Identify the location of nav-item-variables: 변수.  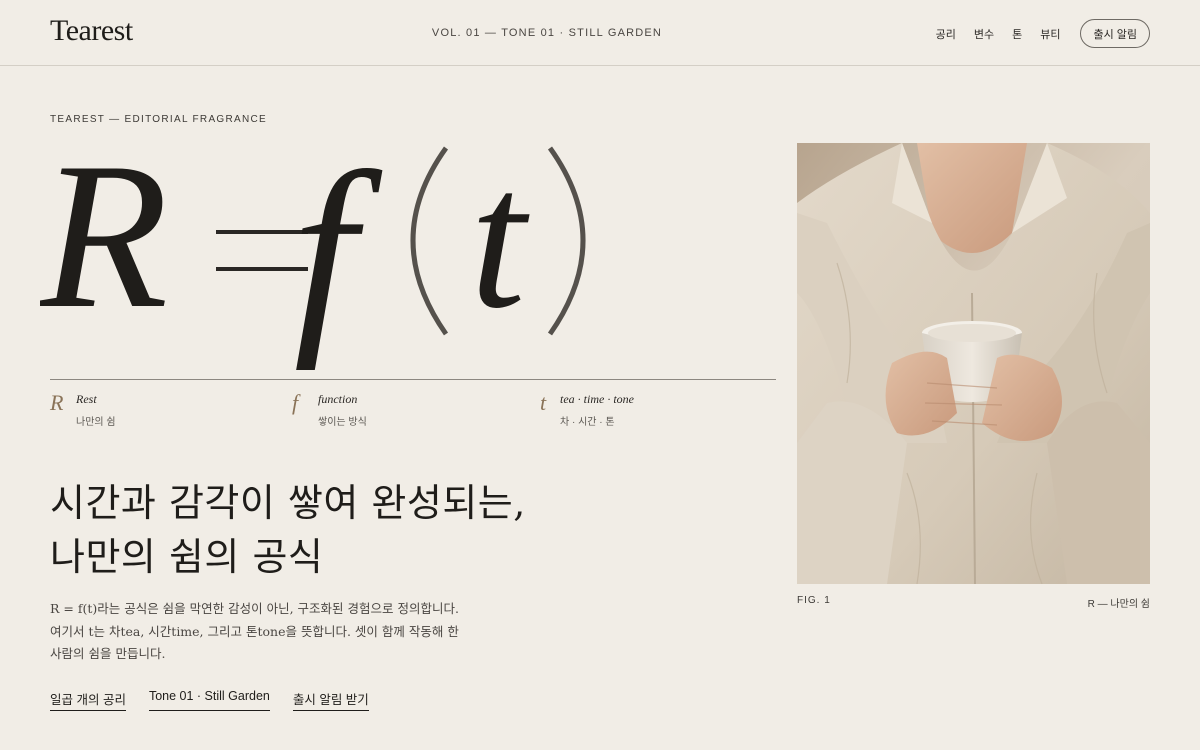
(984, 34).